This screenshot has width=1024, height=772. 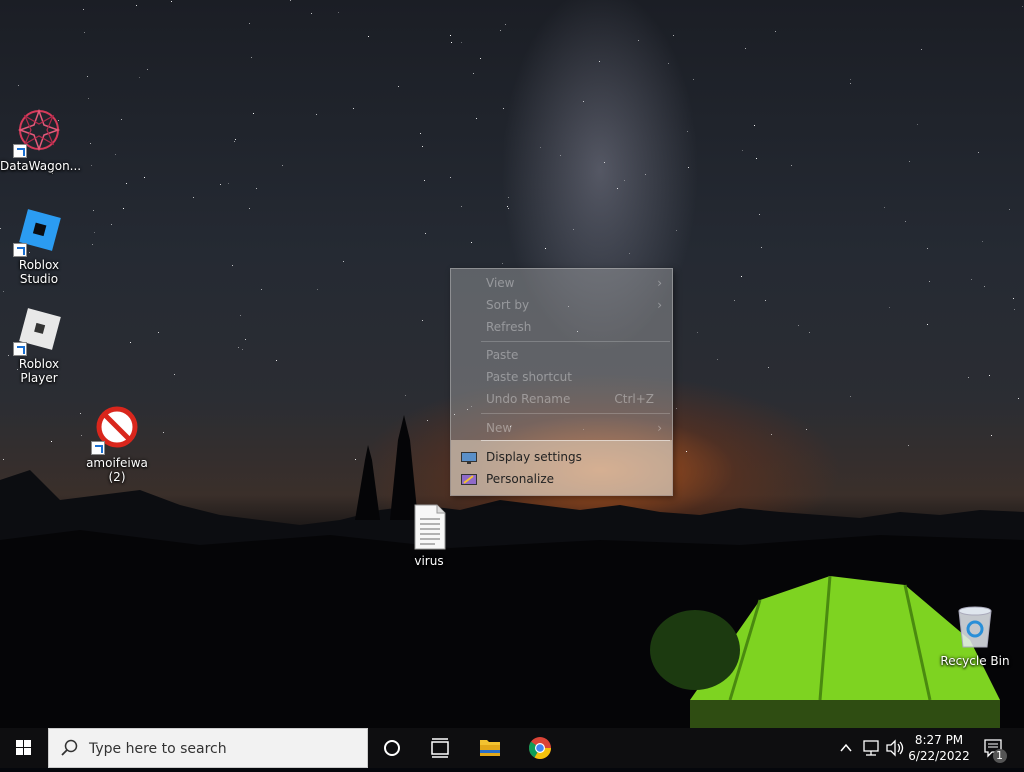 I want to click on menu-item-undo-rename: Undo Rename Ctrl+Z, so click(x=561, y=399).